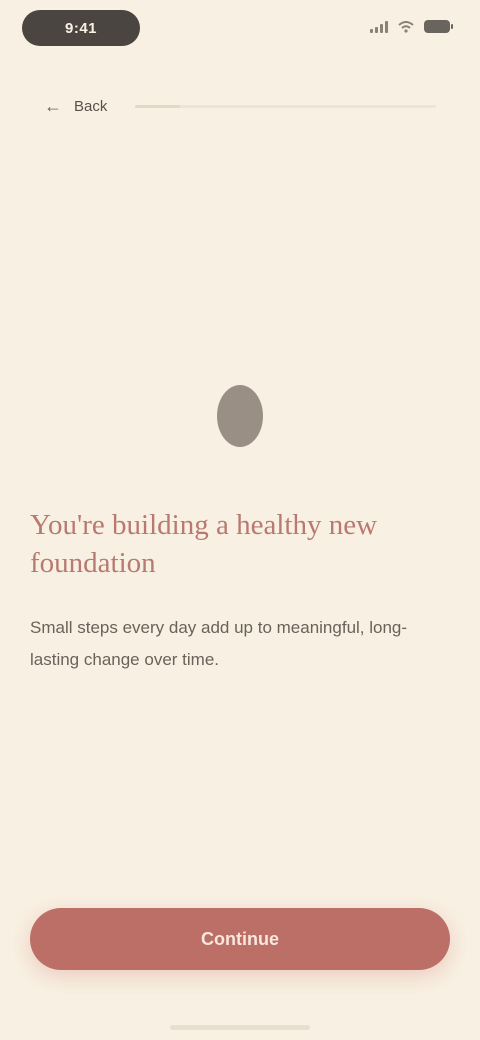  I want to click on status-time: 9:41, so click(81, 28).